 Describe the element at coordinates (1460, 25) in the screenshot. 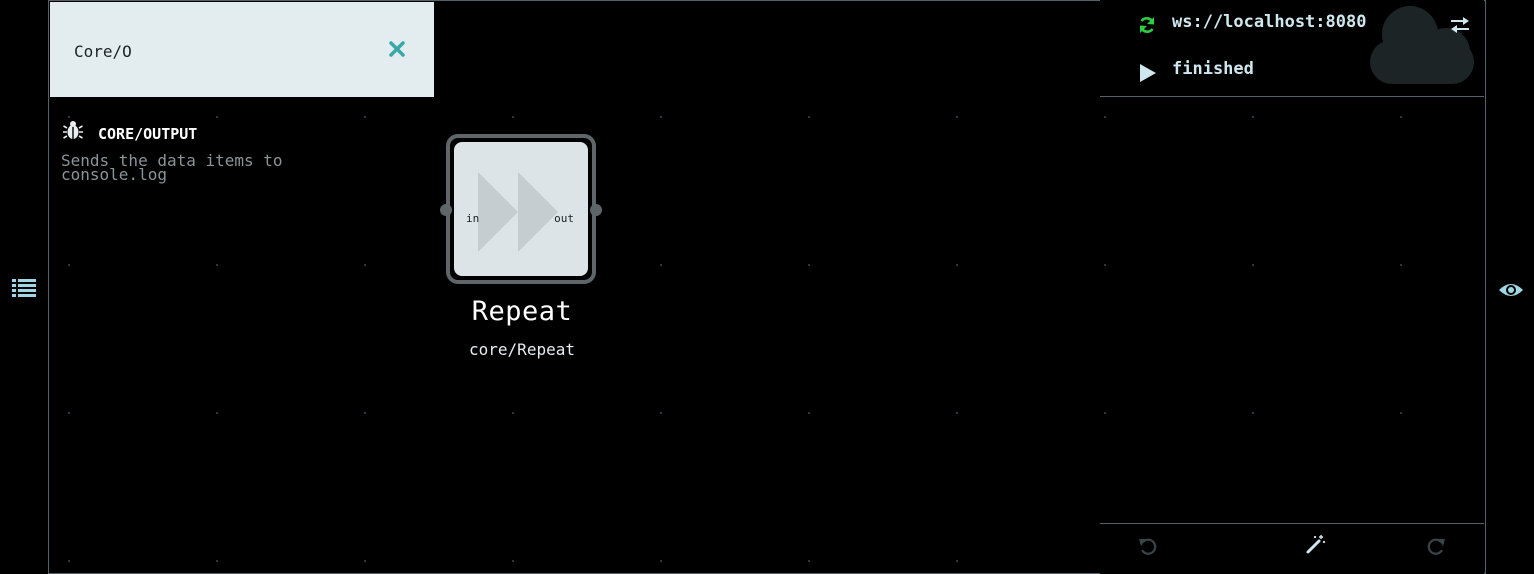

I see `swap-icon` at that location.